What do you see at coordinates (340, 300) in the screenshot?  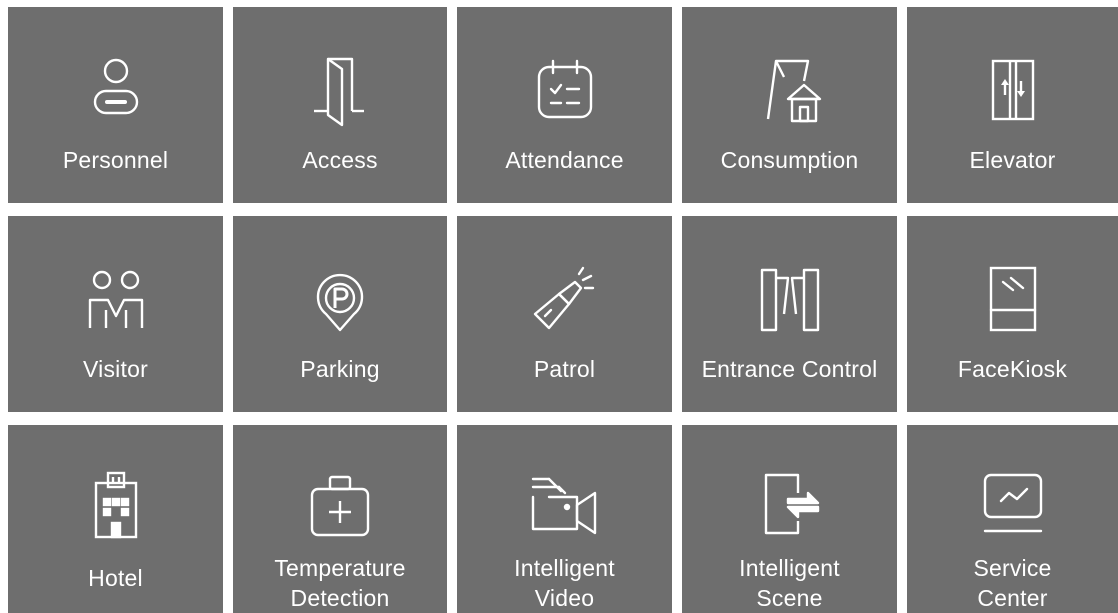 I see `parking-icon` at bounding box center [340, 300].